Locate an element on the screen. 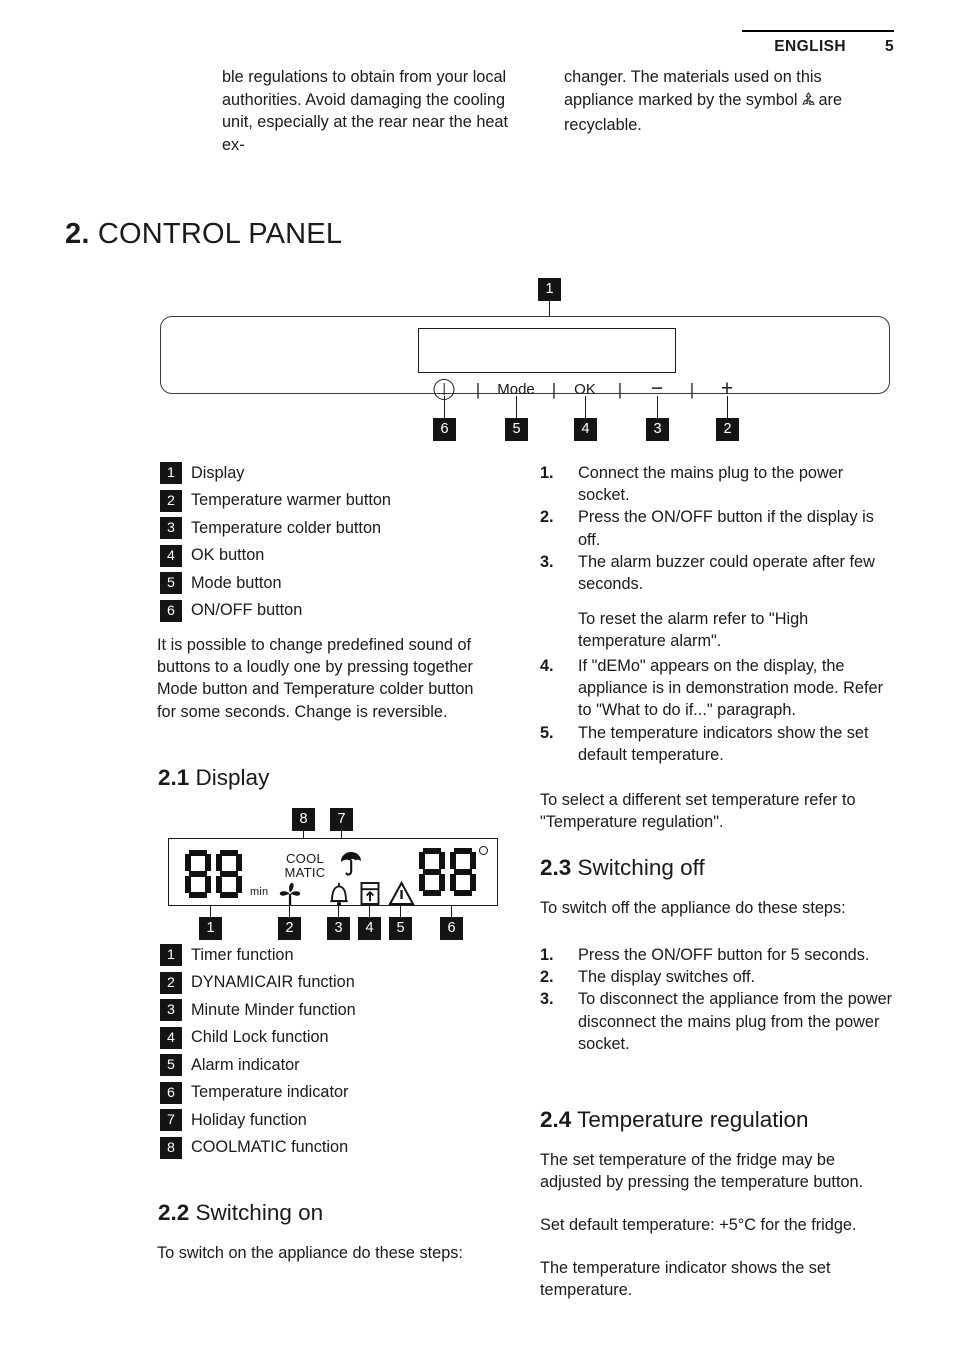 This screenshot has height=1352, width=954. callout-badge-1: 1 is located at coordinates (549, 289).